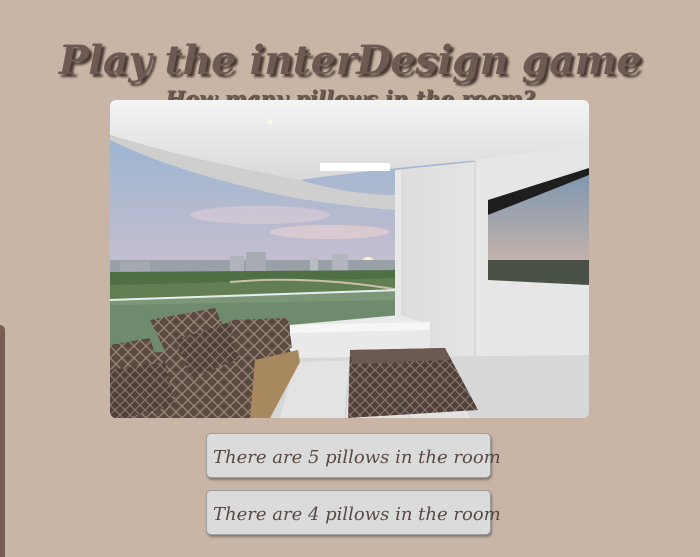 The height and width of the screenshot is (557, 700). What do you see at coordinates (350, 60) in the screenshot?
I see `page-title: Play the interDesign game` at bounding box center [350, 60].